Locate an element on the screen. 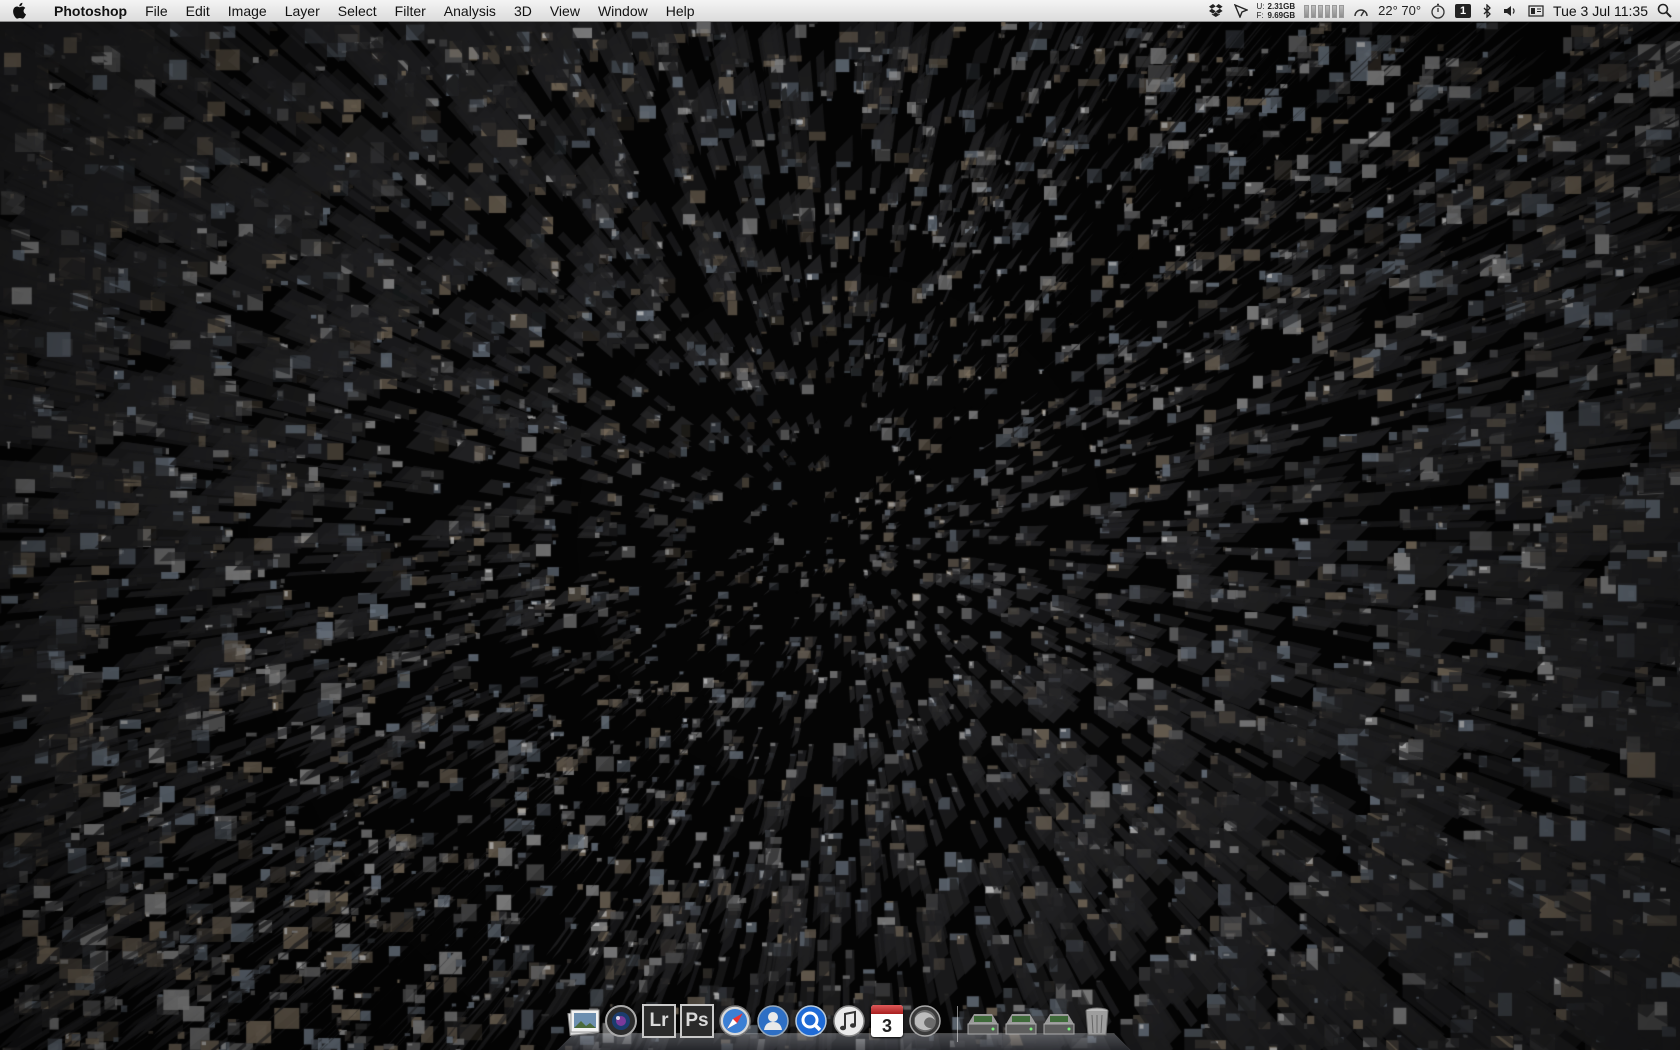  memory-free-value: 9.69GB is located at coordinates (1281, 15).